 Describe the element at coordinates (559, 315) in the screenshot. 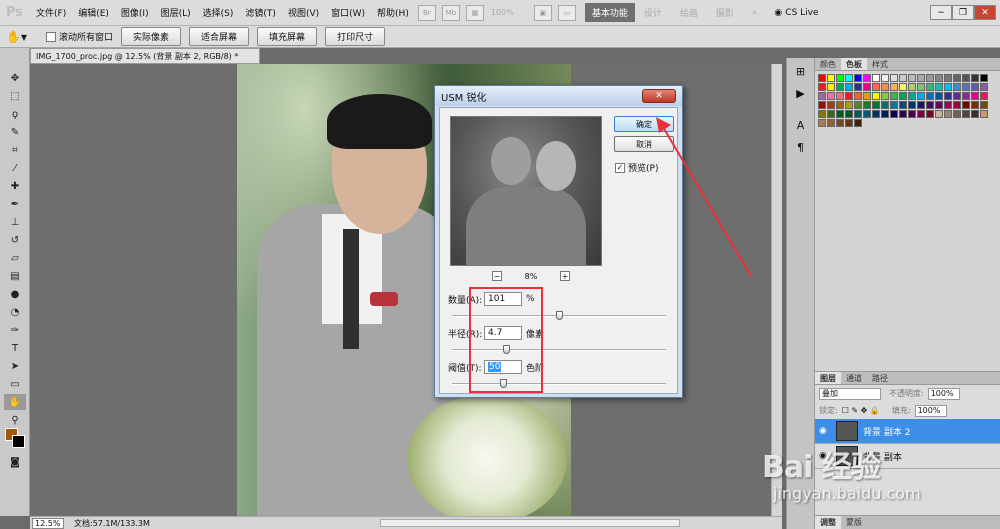

I see `amount-slider-thumb` at that location.